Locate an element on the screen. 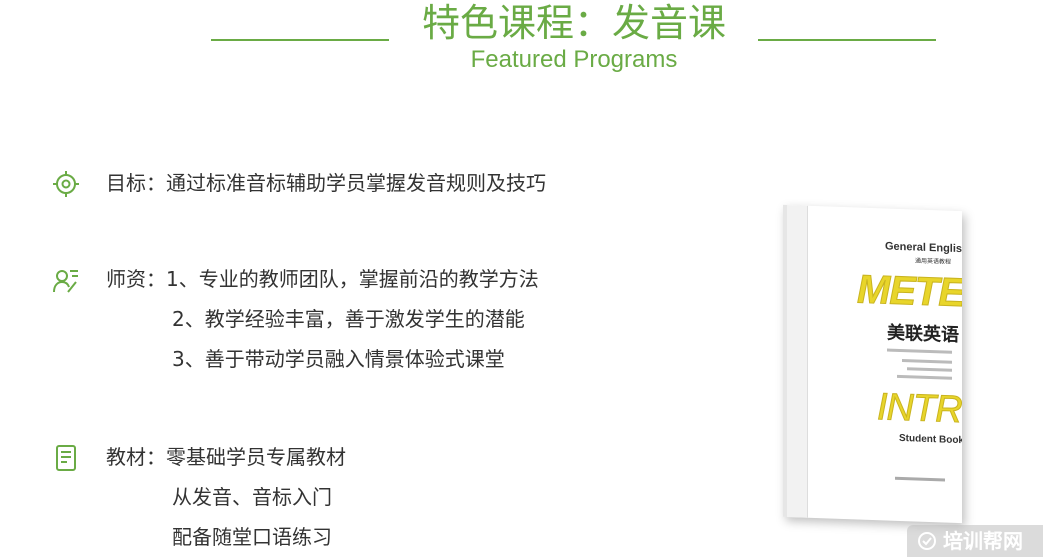 The width and height of the screenshot is (1043, 557). goal-text: 目标：通过标准音标辅助学员掌握发音规则及技巧 is located at coordinates (326, 183).